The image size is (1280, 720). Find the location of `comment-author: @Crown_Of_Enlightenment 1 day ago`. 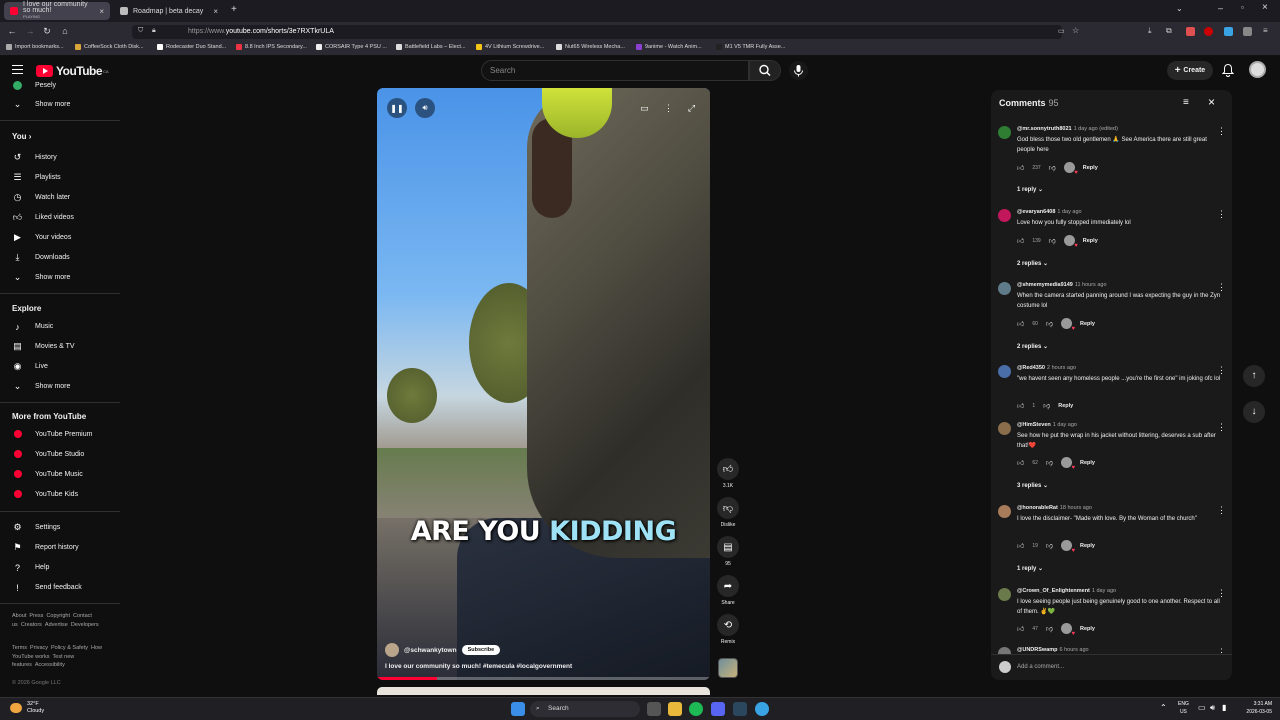

comment-author: @Crown_Of_Enlightenment 1 day ago is located at coordinates (1066, 591).